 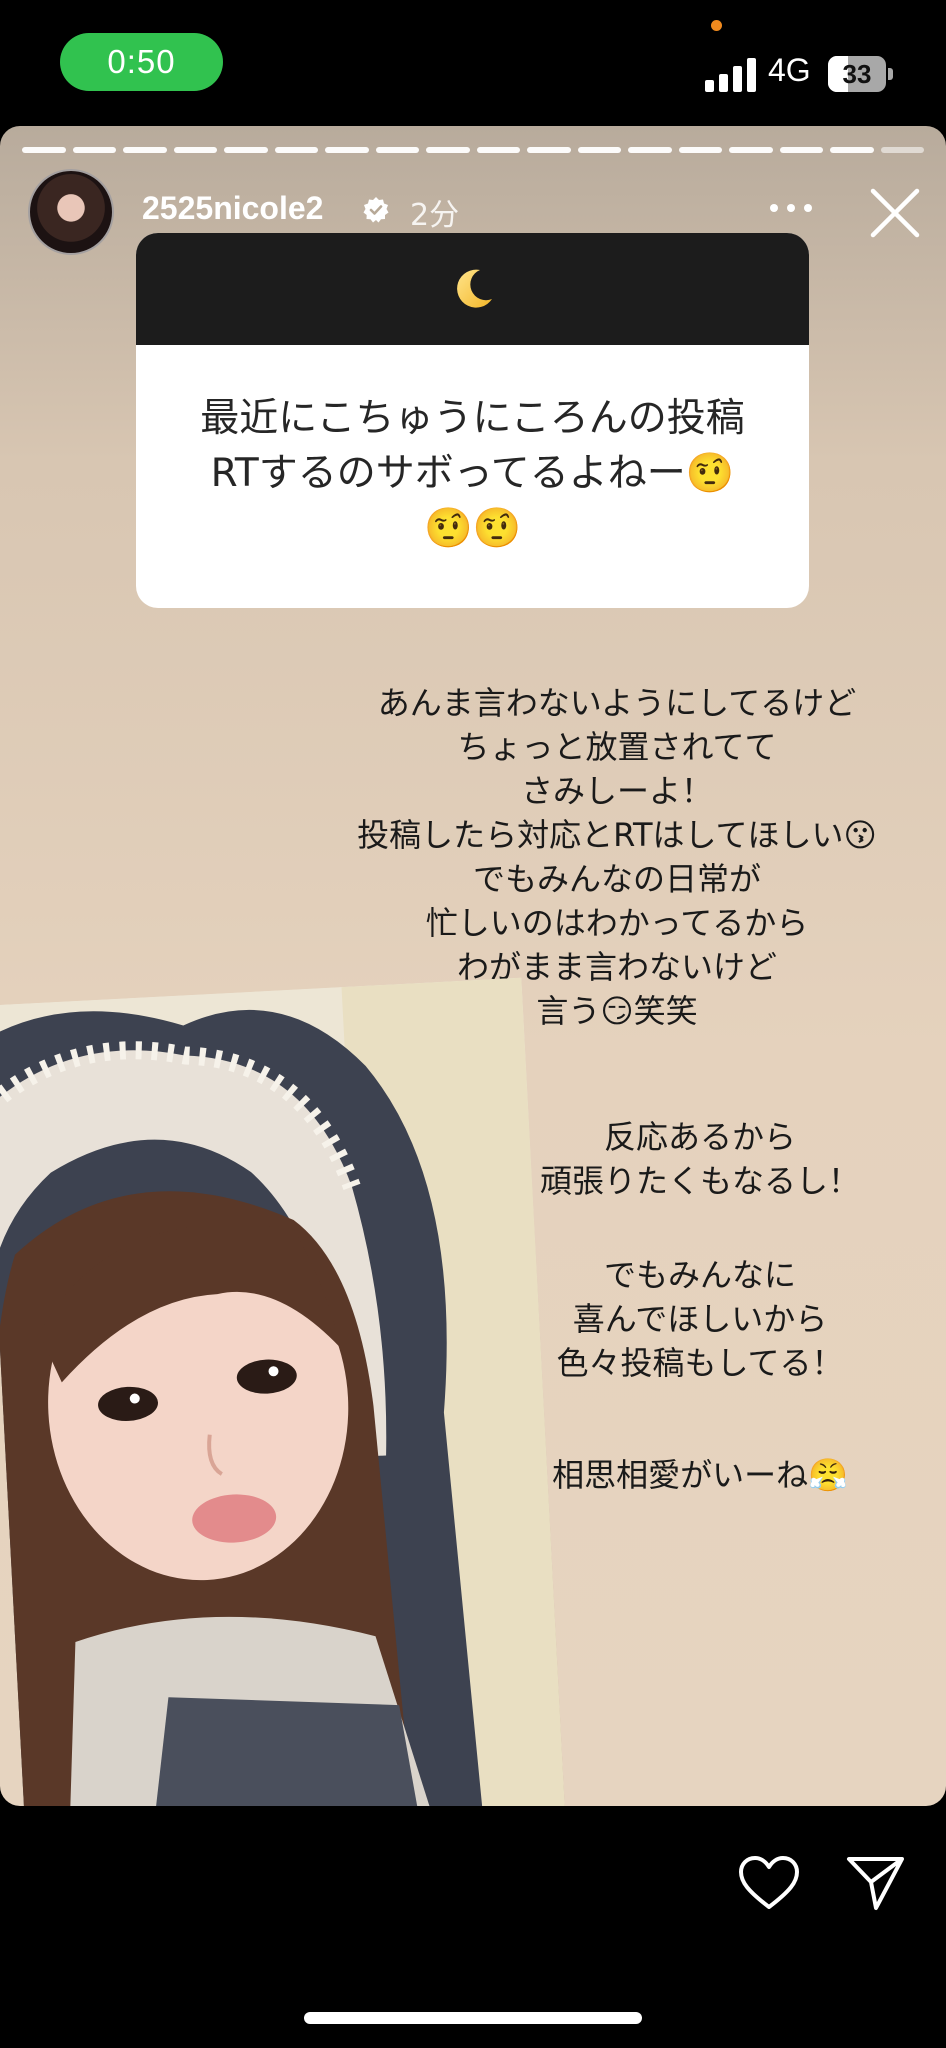 I want to click on more-options-icon, so click(x=795, y=208).